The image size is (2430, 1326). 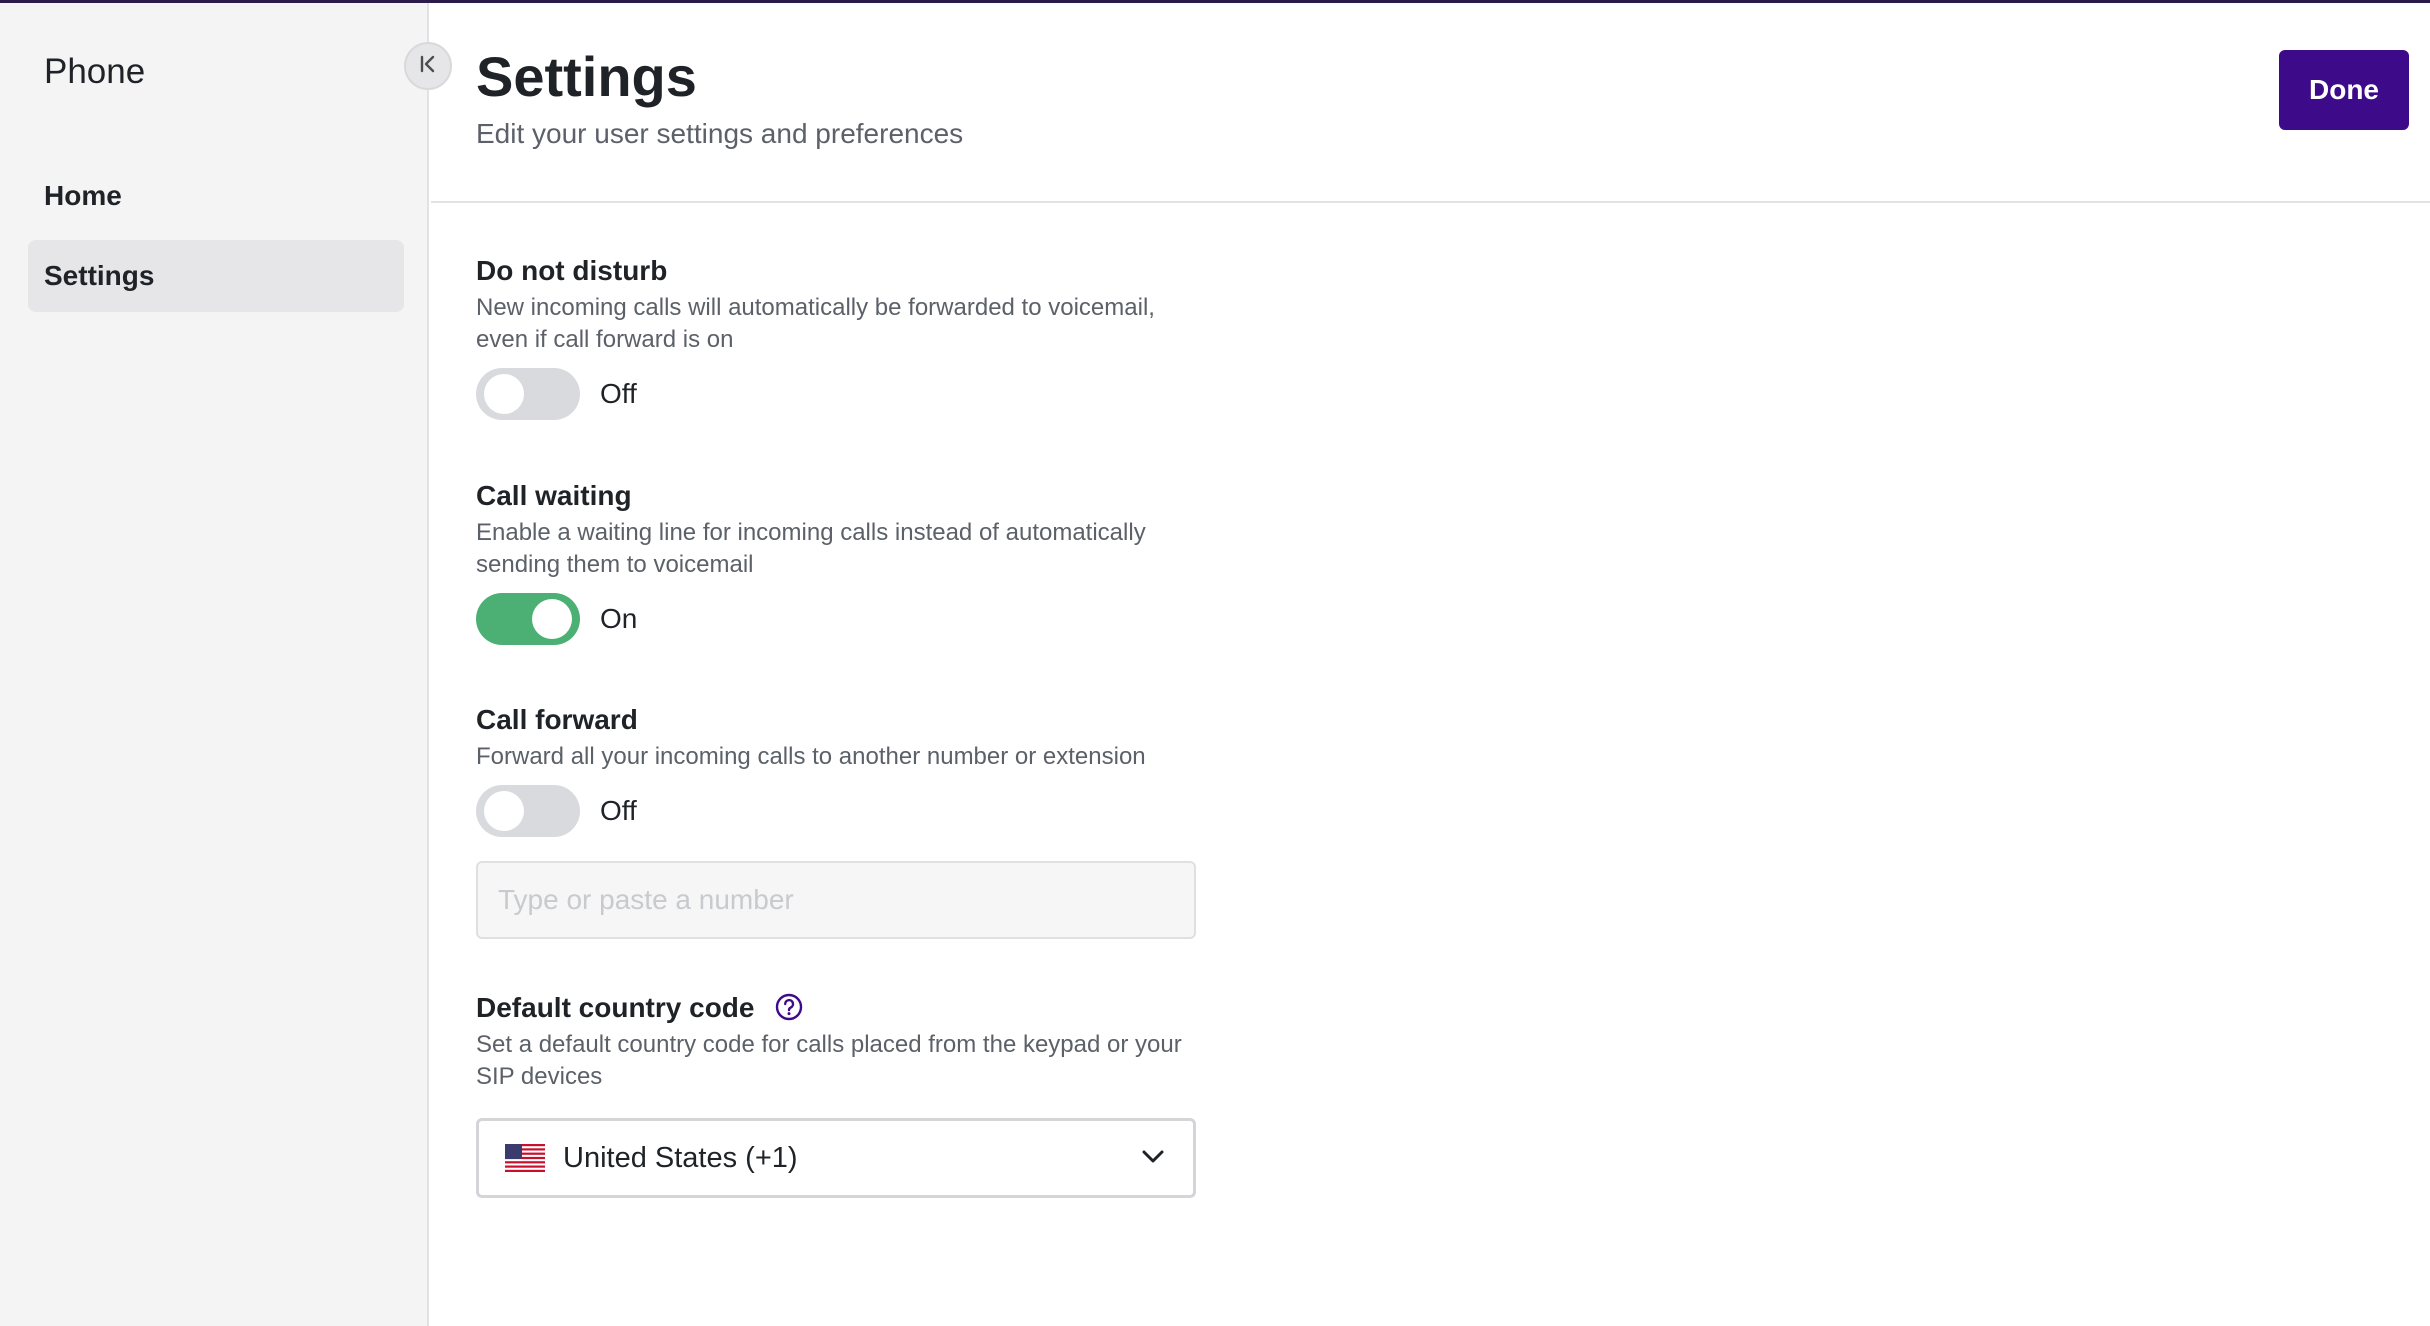 I want to click on default-country-code-title: Default country code, so click(x=615, y=1007).